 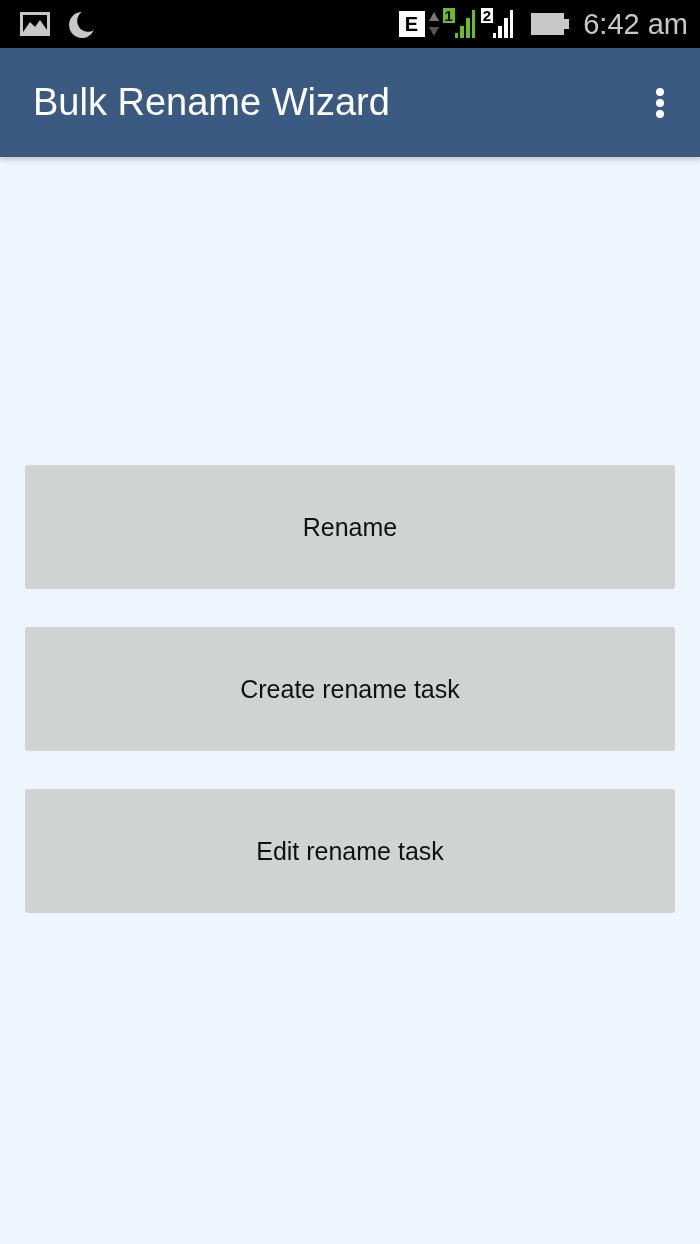 I want to click on network-type-badge: E, so click(x=411, y=24).